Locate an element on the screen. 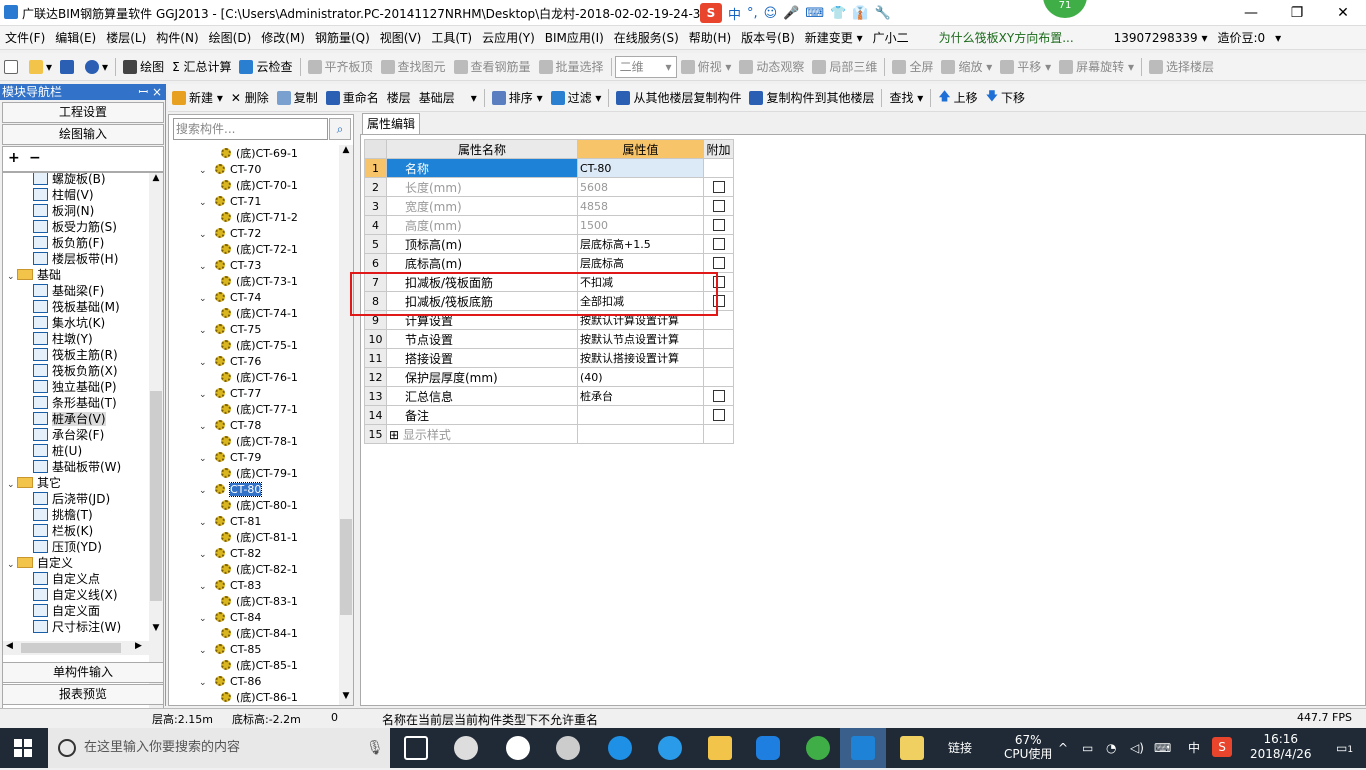 The width and height of the screenshot is (1366, 770). menu-tools: 工具(T) is located at coordinates (451, 37).